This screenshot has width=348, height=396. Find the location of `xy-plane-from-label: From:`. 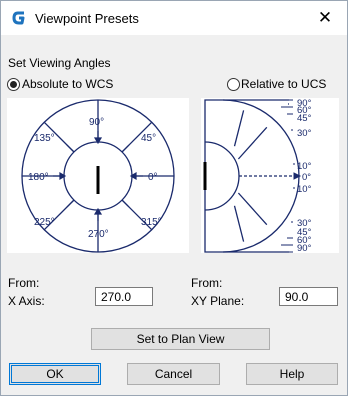

xy-plane-from-label: From: is located at coordinates (207, 283).